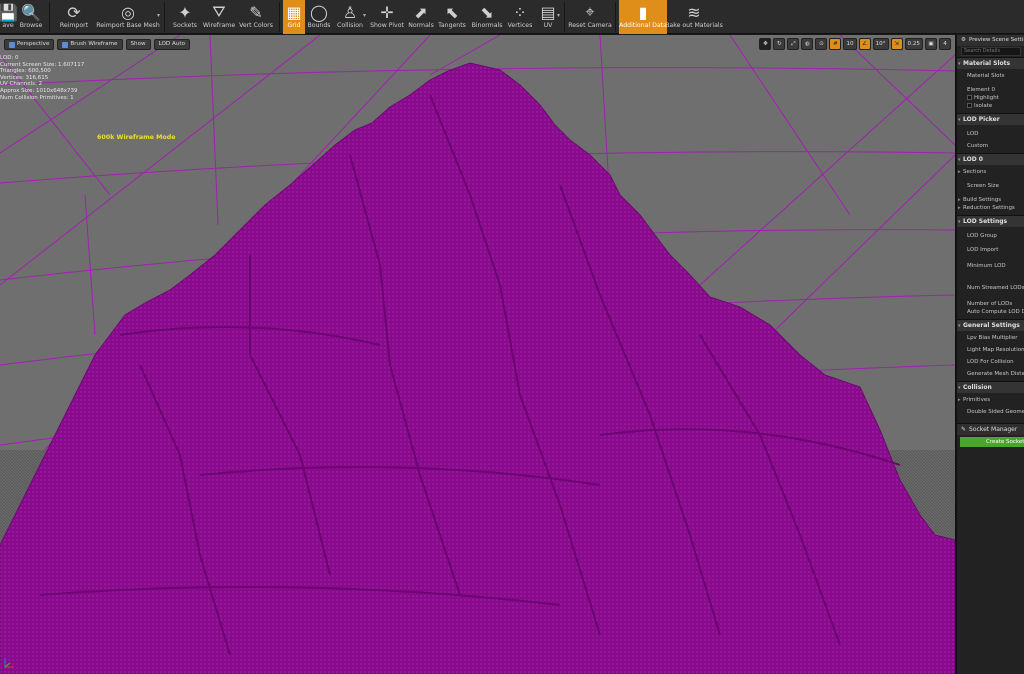 This screenshot has height=674, width=1024. Describe the element at coordinates (990, 146) in the screenshot. I see `property-row: Custom` at that location.